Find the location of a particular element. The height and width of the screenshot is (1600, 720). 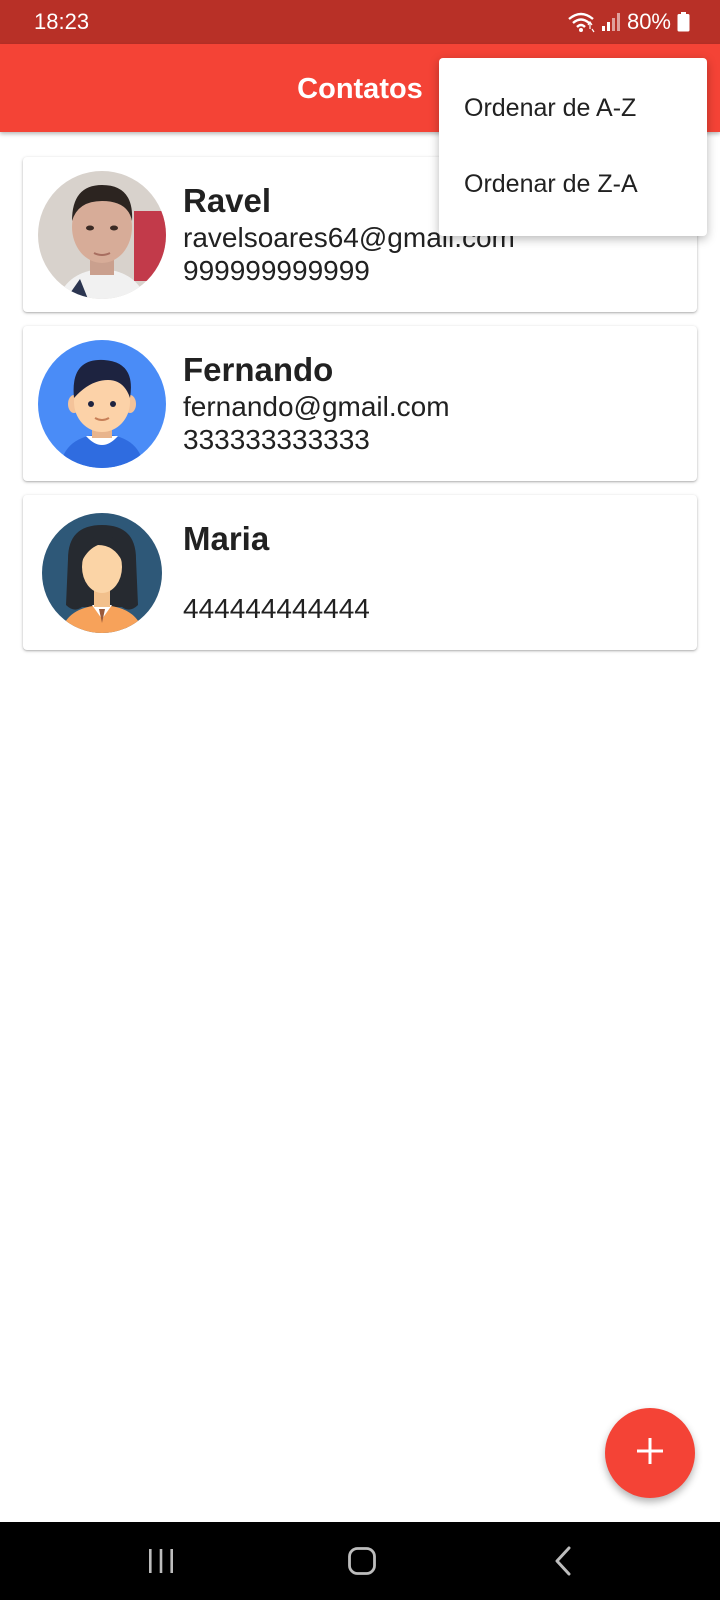

contact-name: Maria is located at coordinates (226, 538).